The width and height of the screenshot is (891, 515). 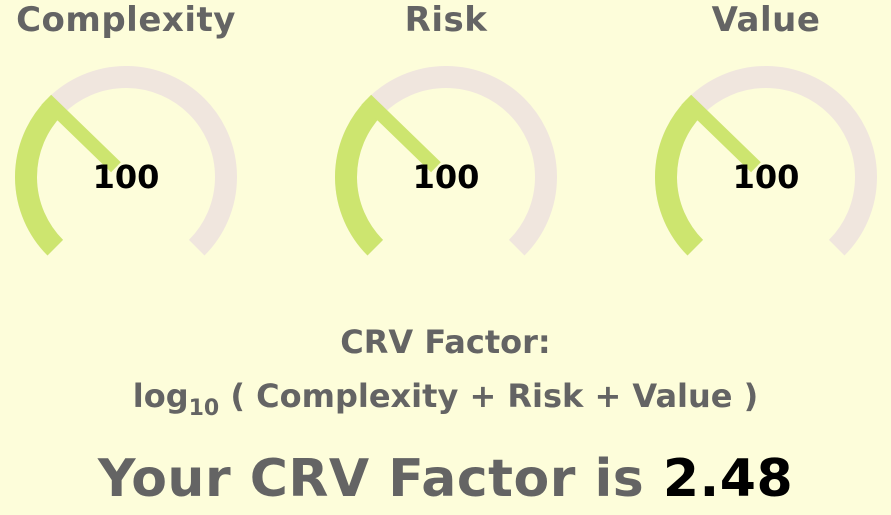 What do you see at coordinates (489, 396) in the screenshot?
I see `formula-terms: ( Complexity + Risk + Value )` at bounding box center [489, 396].